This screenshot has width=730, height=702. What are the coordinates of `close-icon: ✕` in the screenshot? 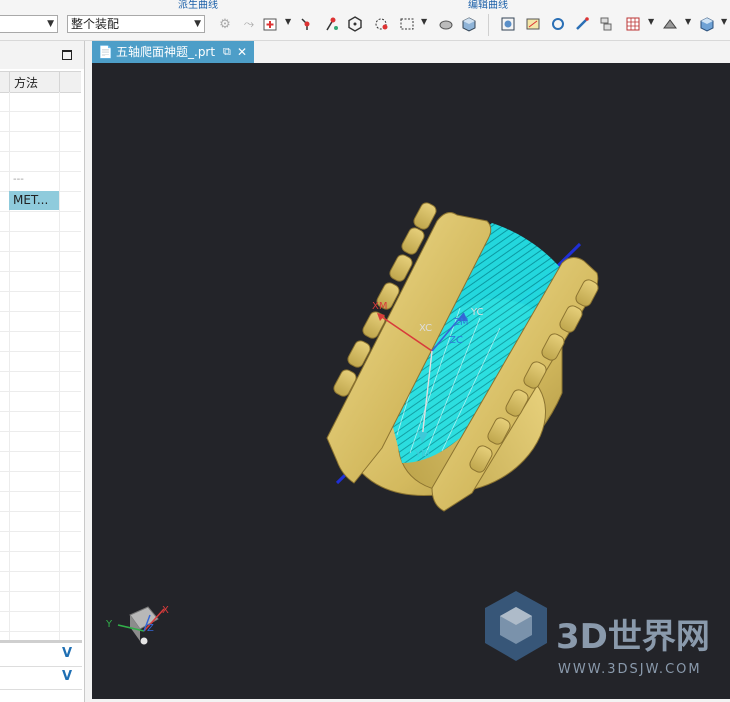 It's located at (242, 52).